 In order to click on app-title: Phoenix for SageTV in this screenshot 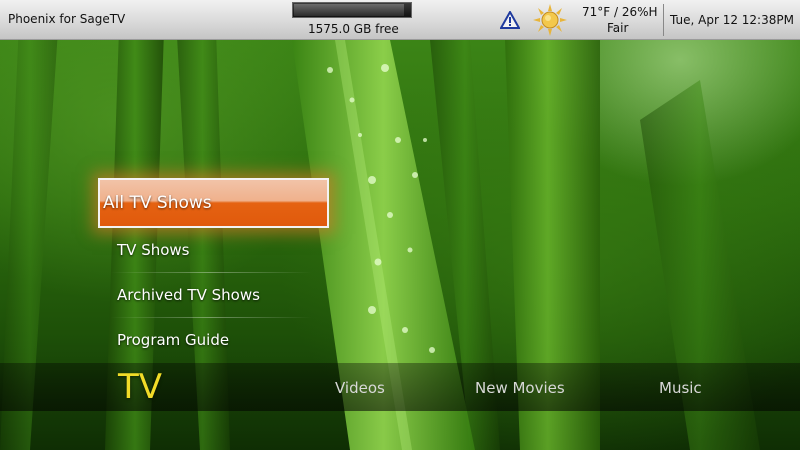, I will do `click(67, 19)`.